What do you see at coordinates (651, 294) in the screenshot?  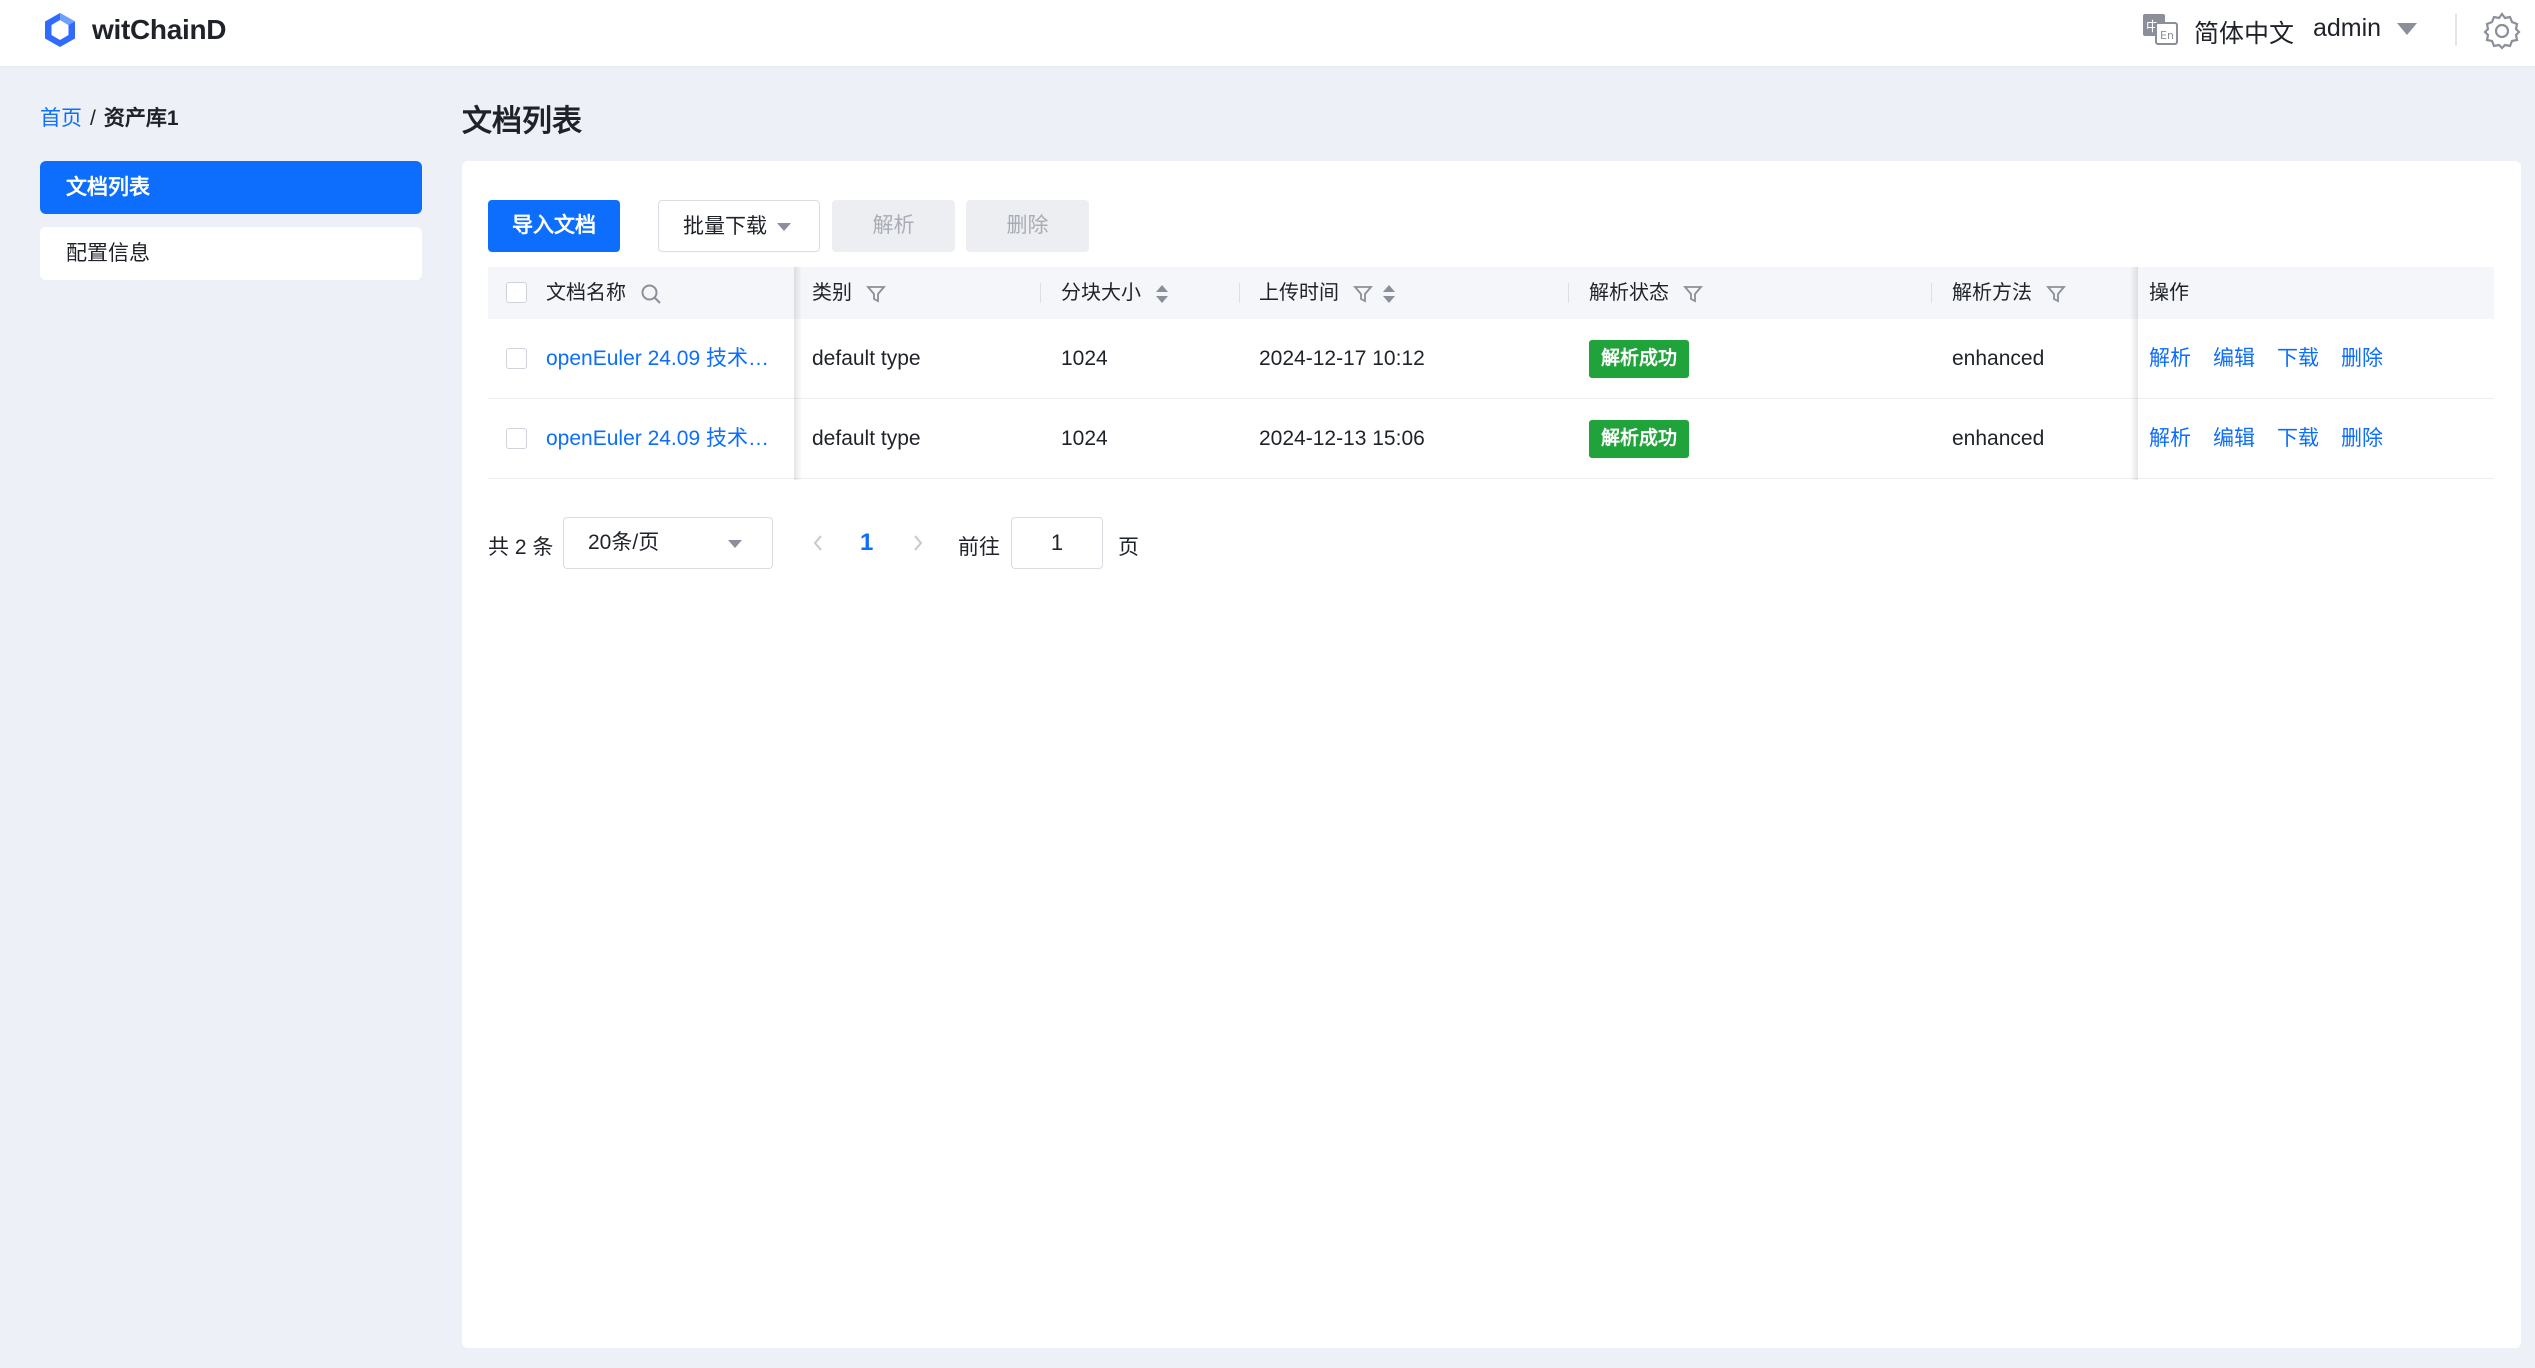 I see `search-icon` at bounding box center [651, 294].